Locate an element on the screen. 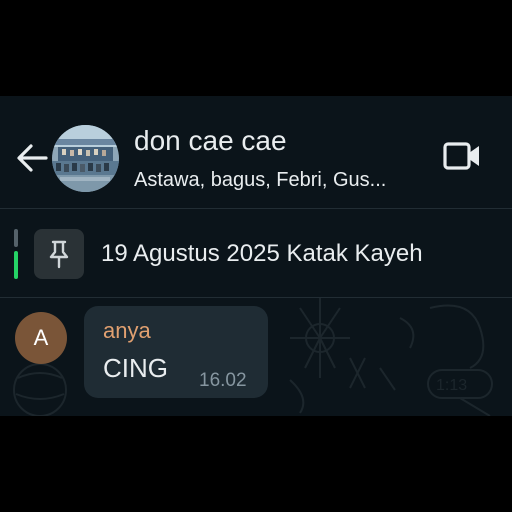 Image resolution: width=512 pixels, height=512 pixels. chat-title: don cae cae is located at coordinates (210, 141).